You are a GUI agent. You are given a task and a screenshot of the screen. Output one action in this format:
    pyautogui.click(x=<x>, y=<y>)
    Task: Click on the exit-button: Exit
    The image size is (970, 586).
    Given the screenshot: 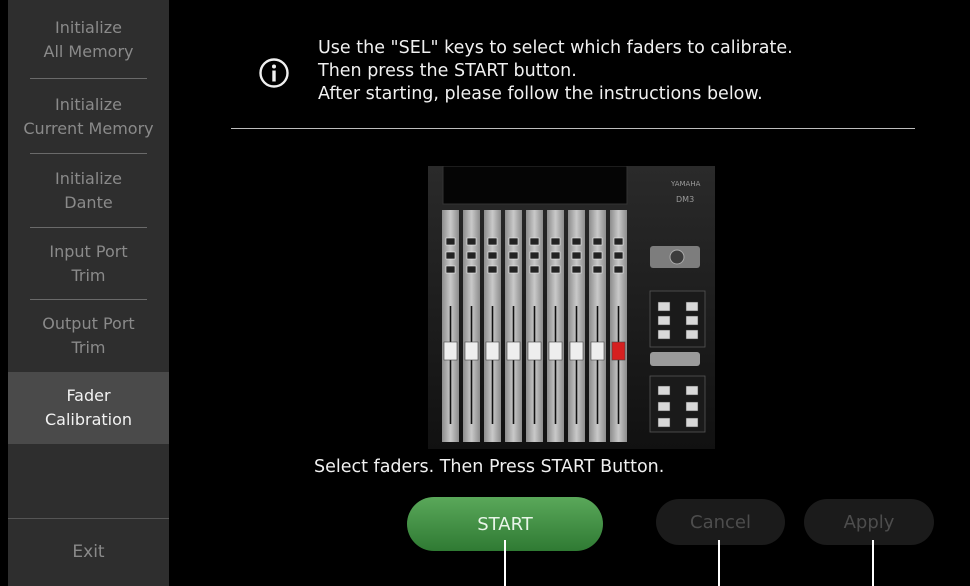 What is the action you would take?
    pyautogui.click(x=88, y=552)
    